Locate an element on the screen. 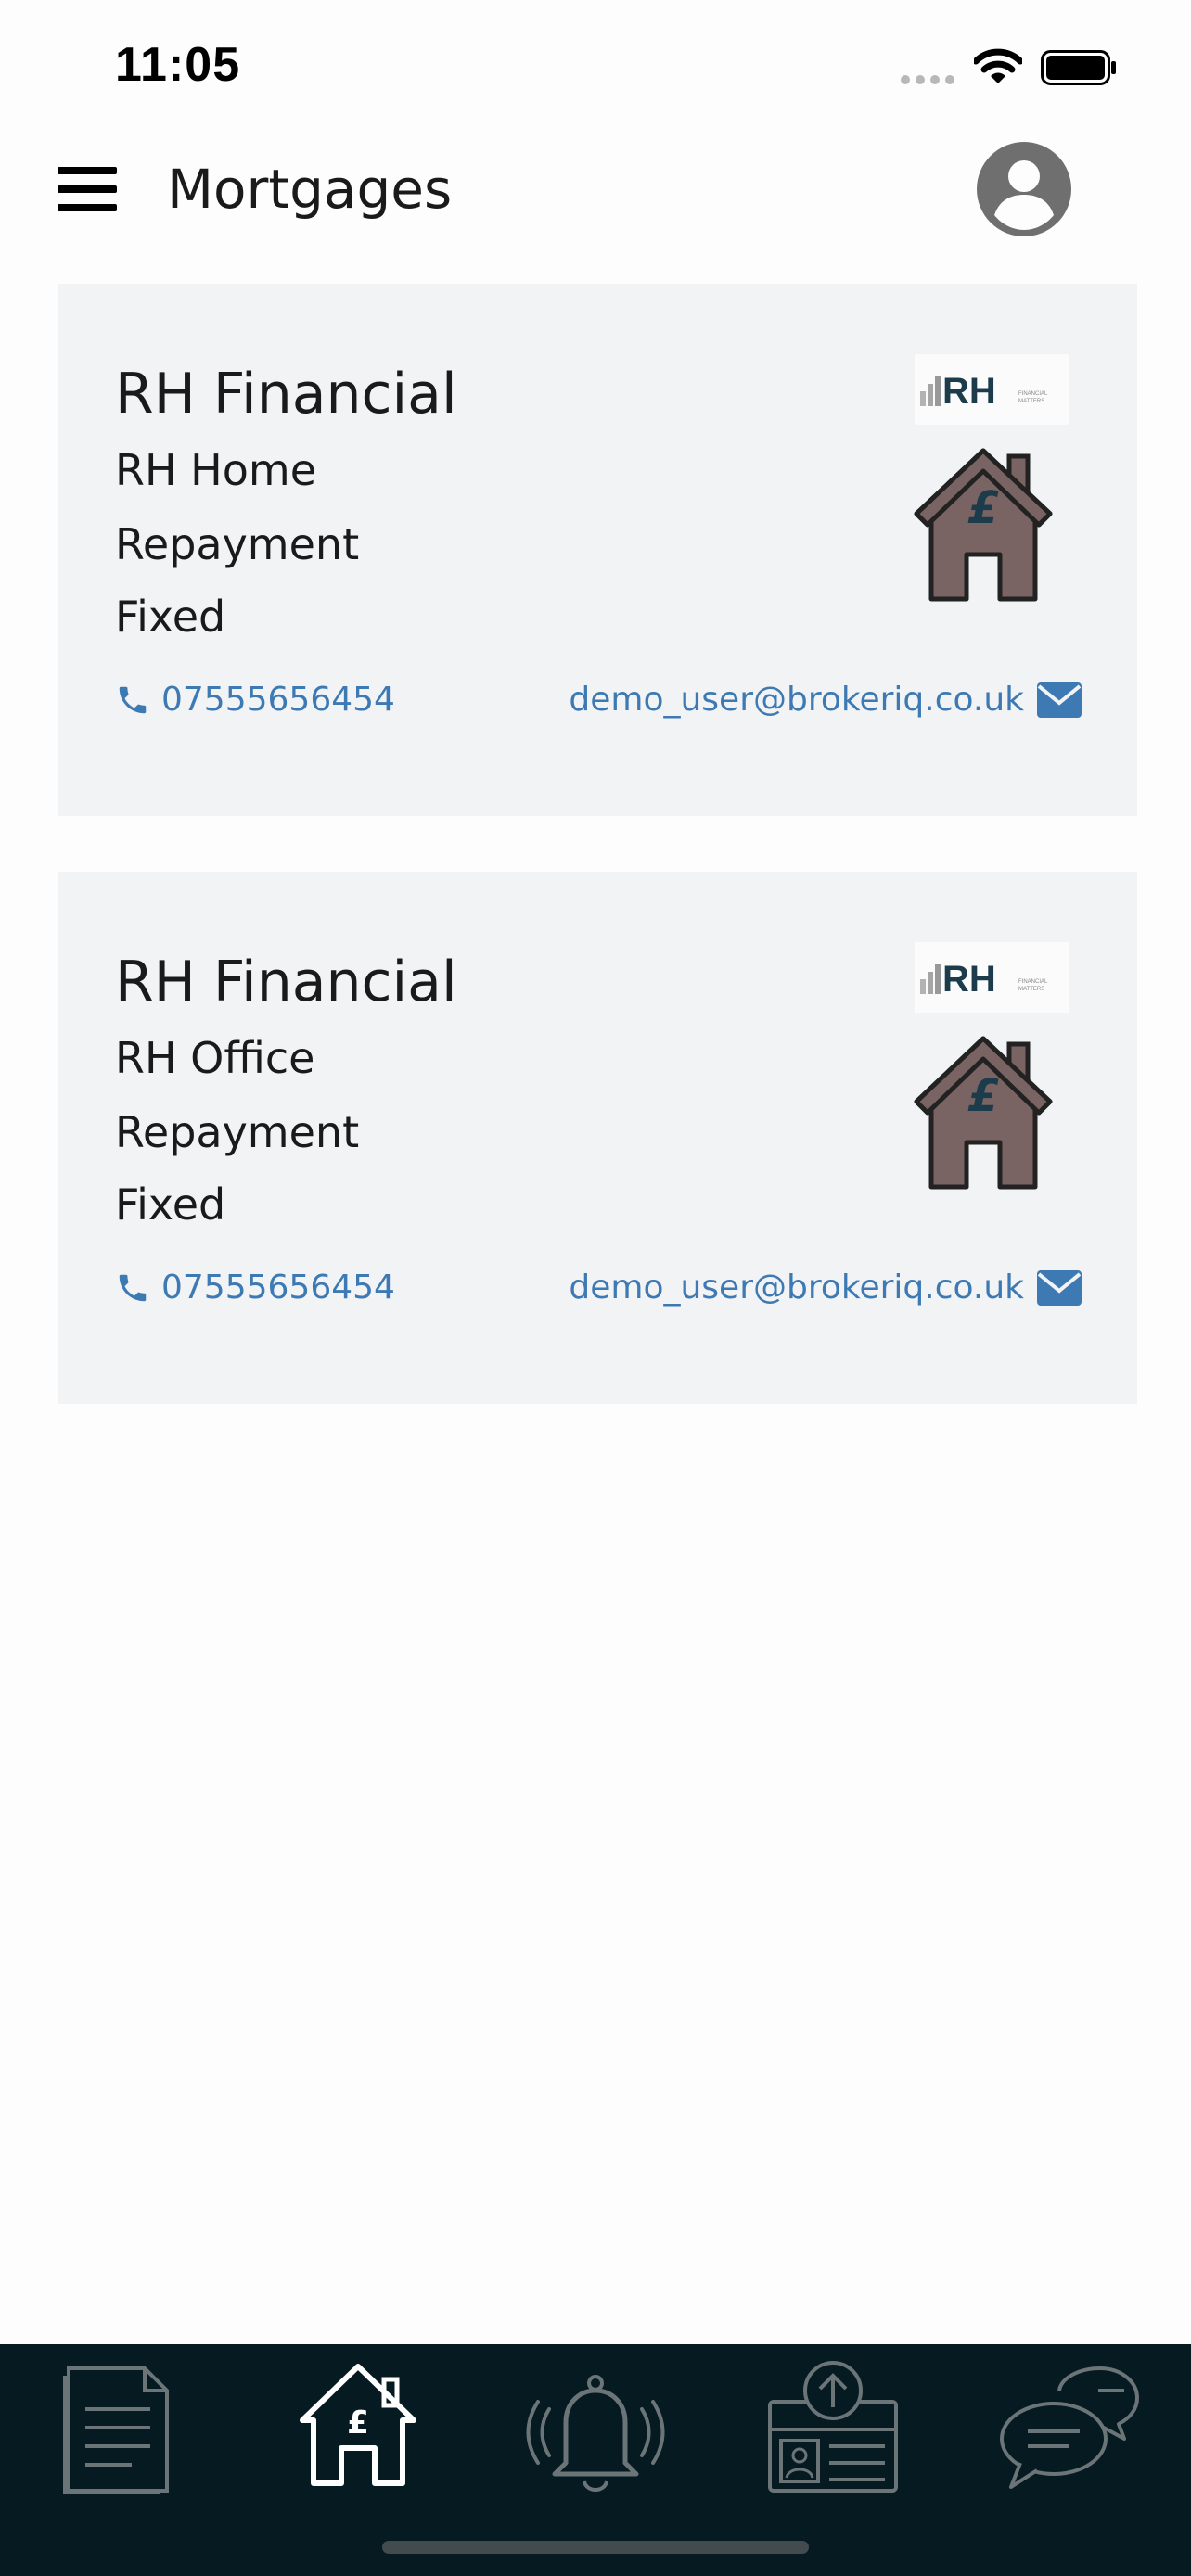 The height and width of the screenshot is (2576, 1191). bottom-tab-bar: £ is located at coordinates (595, 2460).